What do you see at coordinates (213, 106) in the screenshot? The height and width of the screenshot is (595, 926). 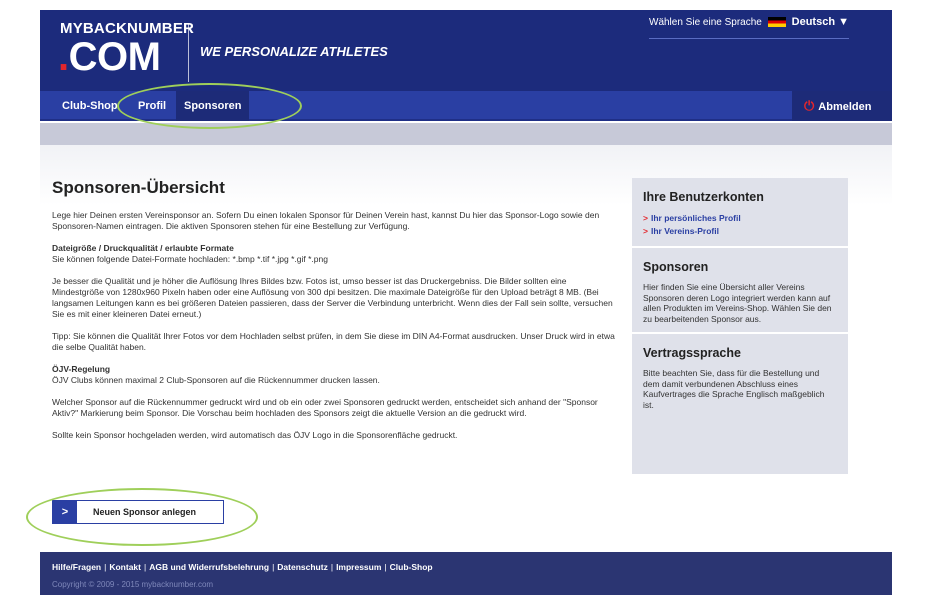 I see `nav-item-sponsoren: Sponsoren` at bounding box center [213, 106].